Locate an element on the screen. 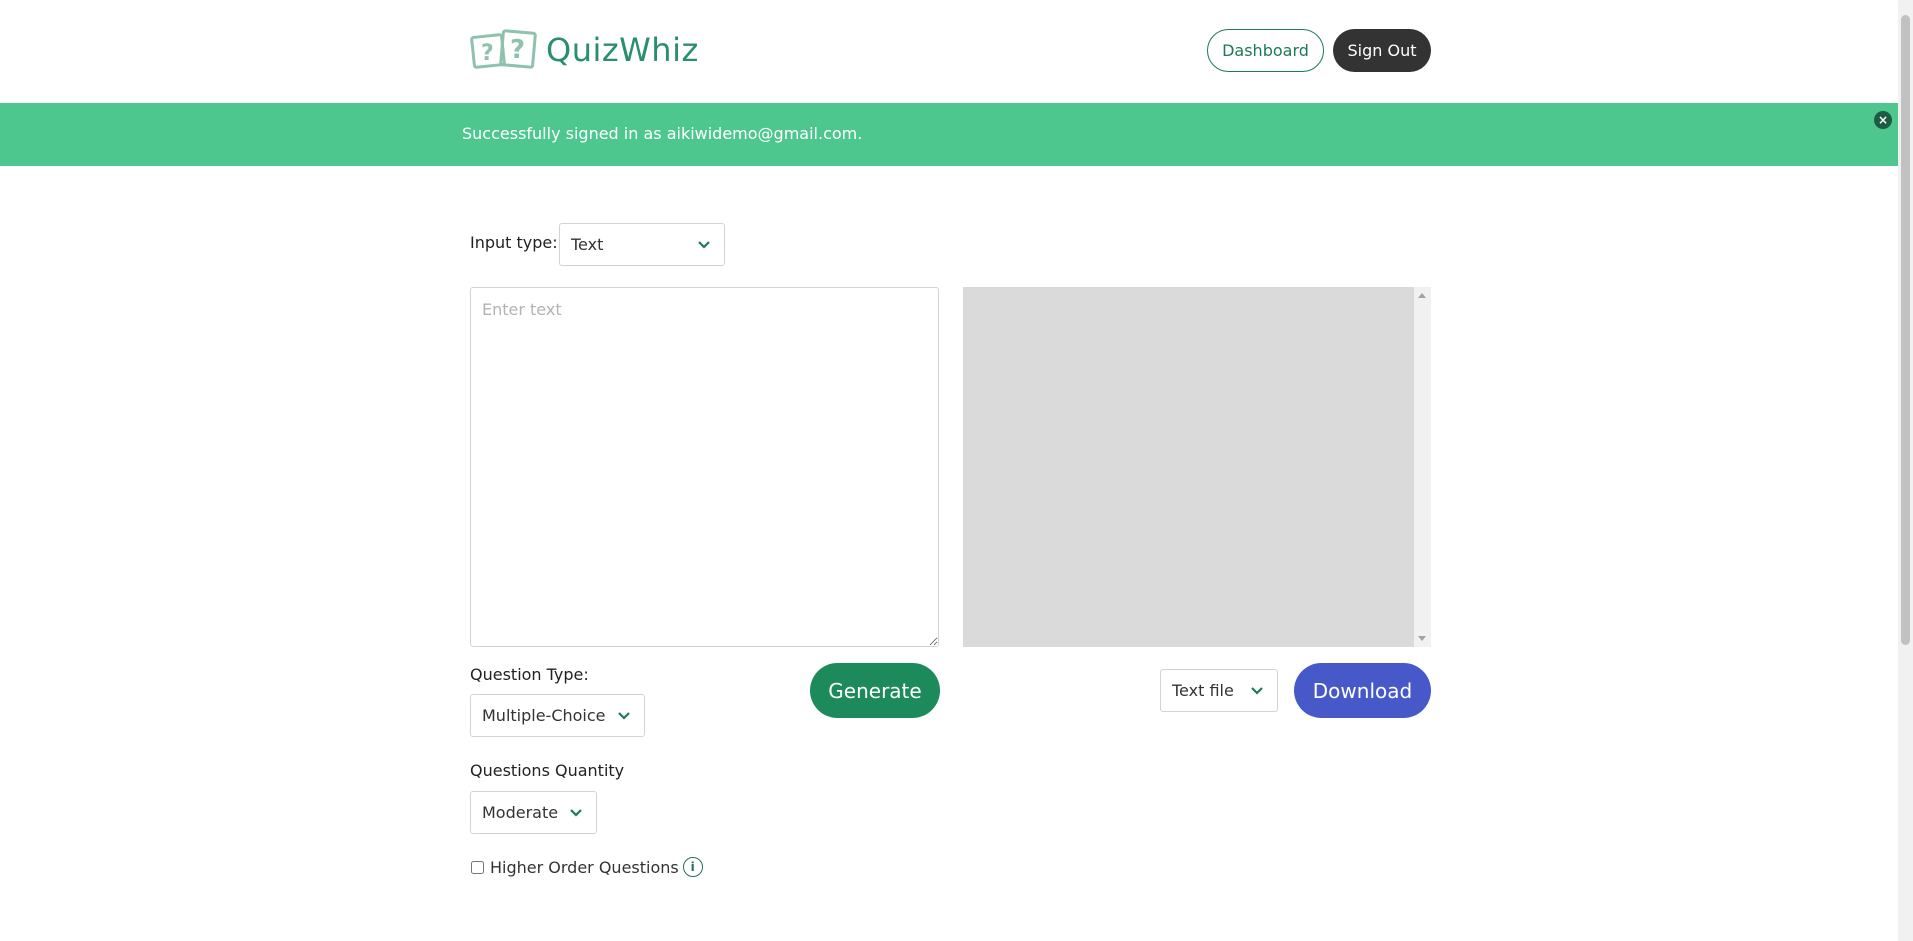 This screenshot has height=941, width=1913. question-type-select: Multiple-Choice is located at coordinates (557, 715).